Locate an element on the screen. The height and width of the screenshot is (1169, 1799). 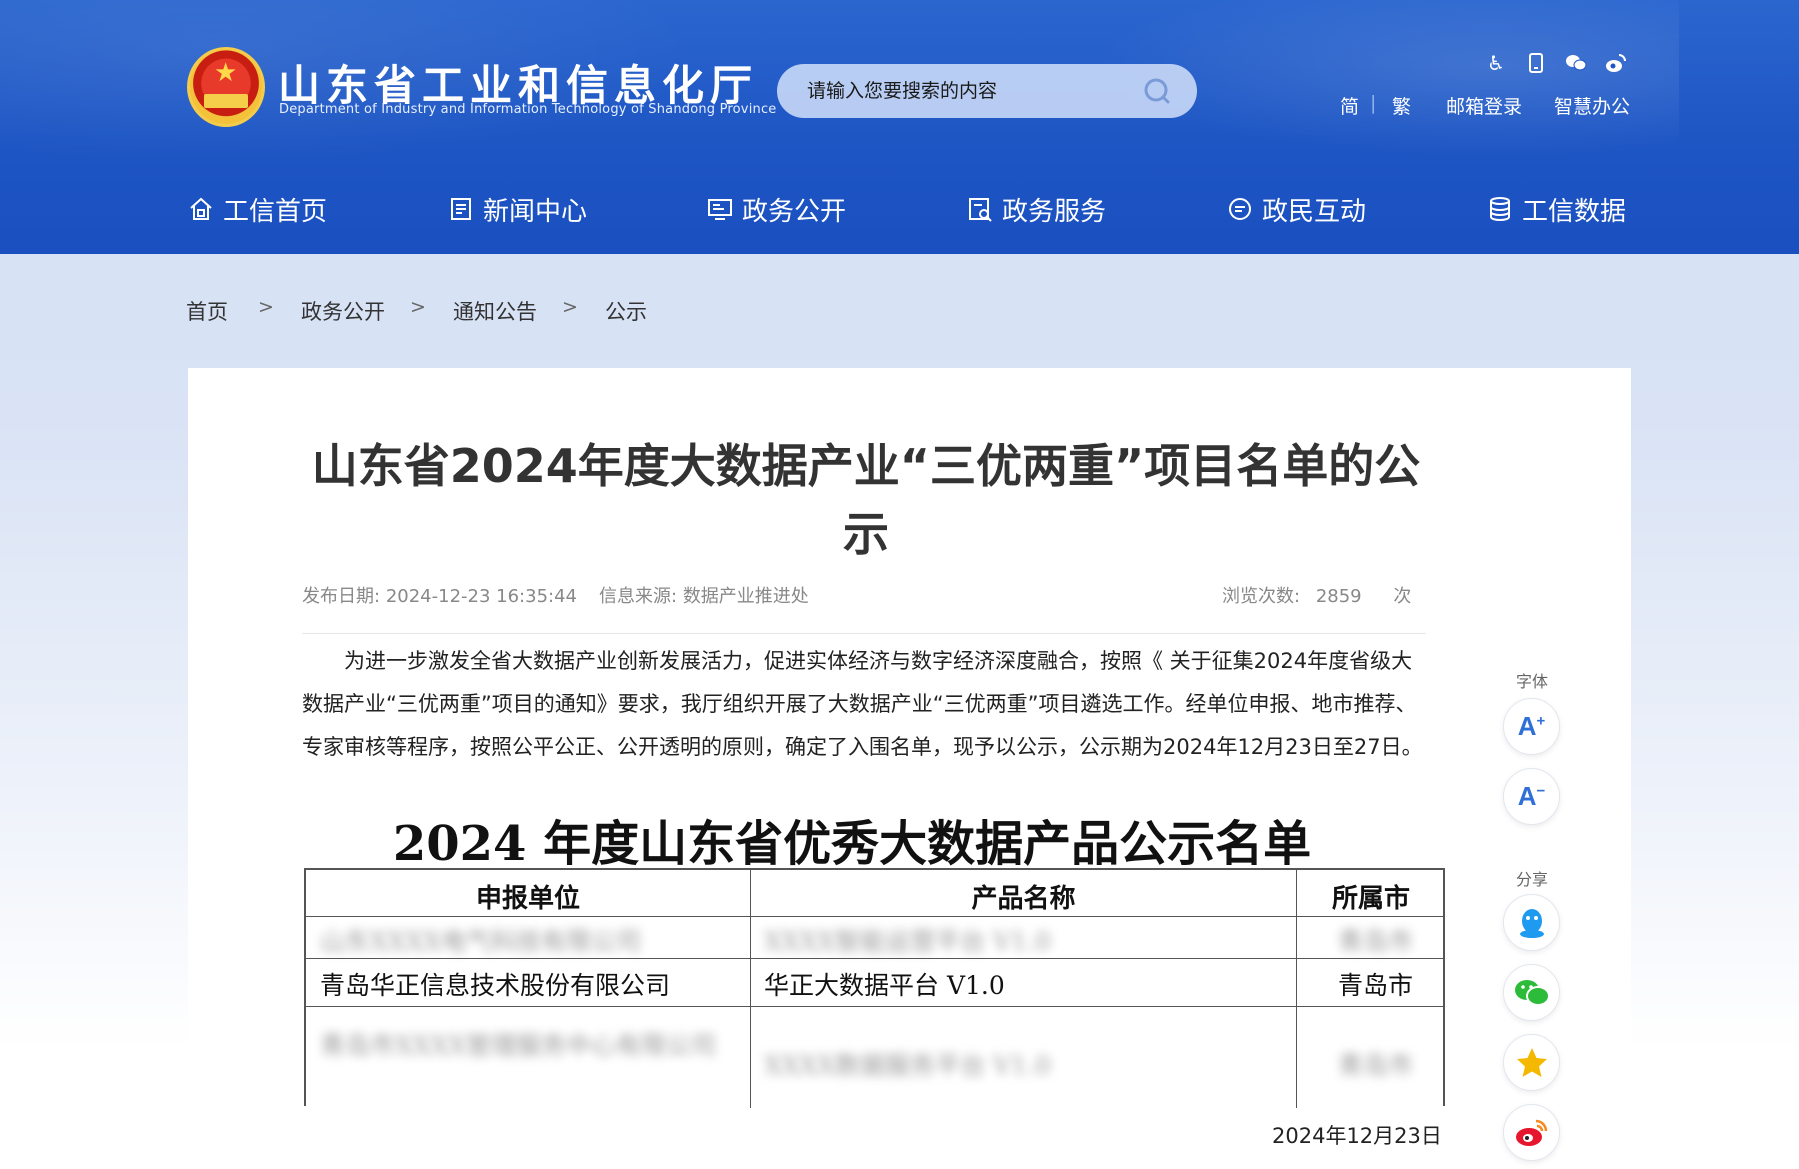
views-unit: 次 is located at coordinates (1402, 596).